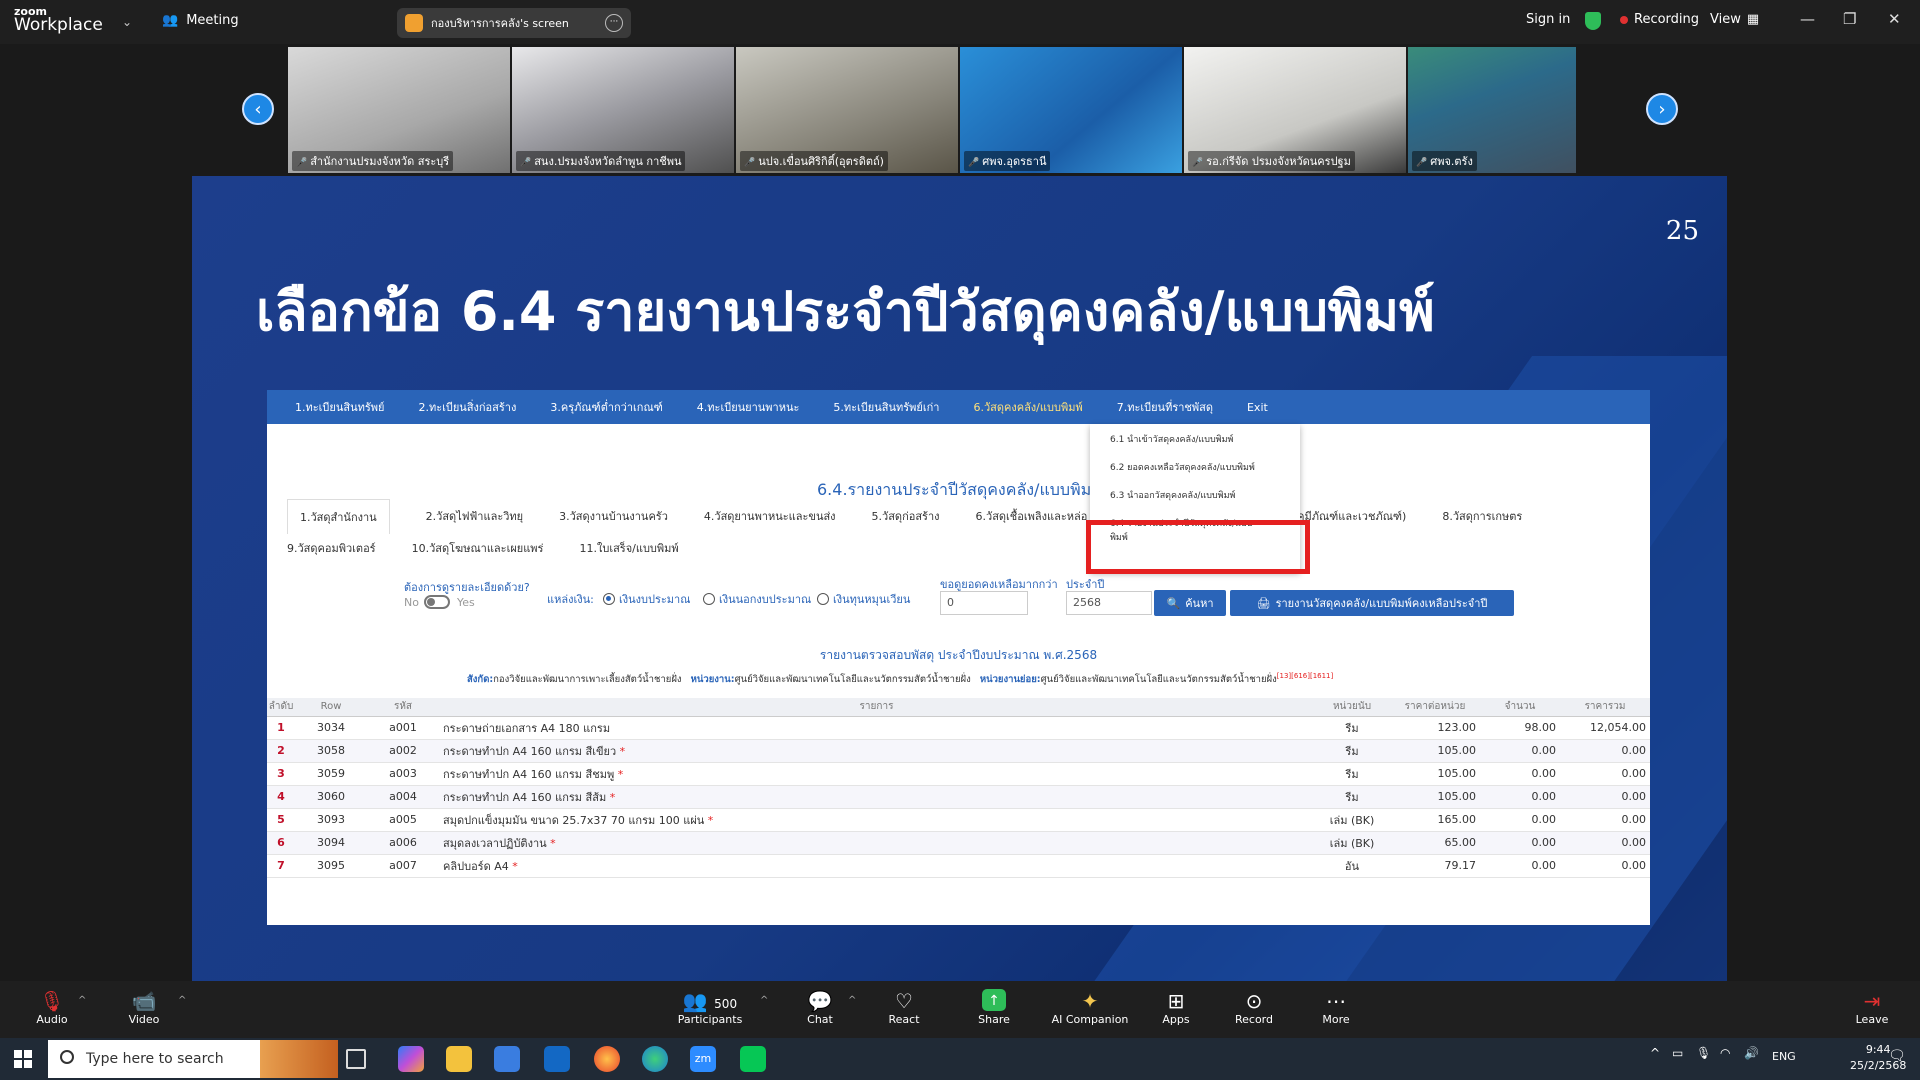 The height and width of the screenshot is (1080, 1920). Describe the element at coordinates (127, 22) in the screenshot. I see `chevron-down-icon: ⌄` at that location.